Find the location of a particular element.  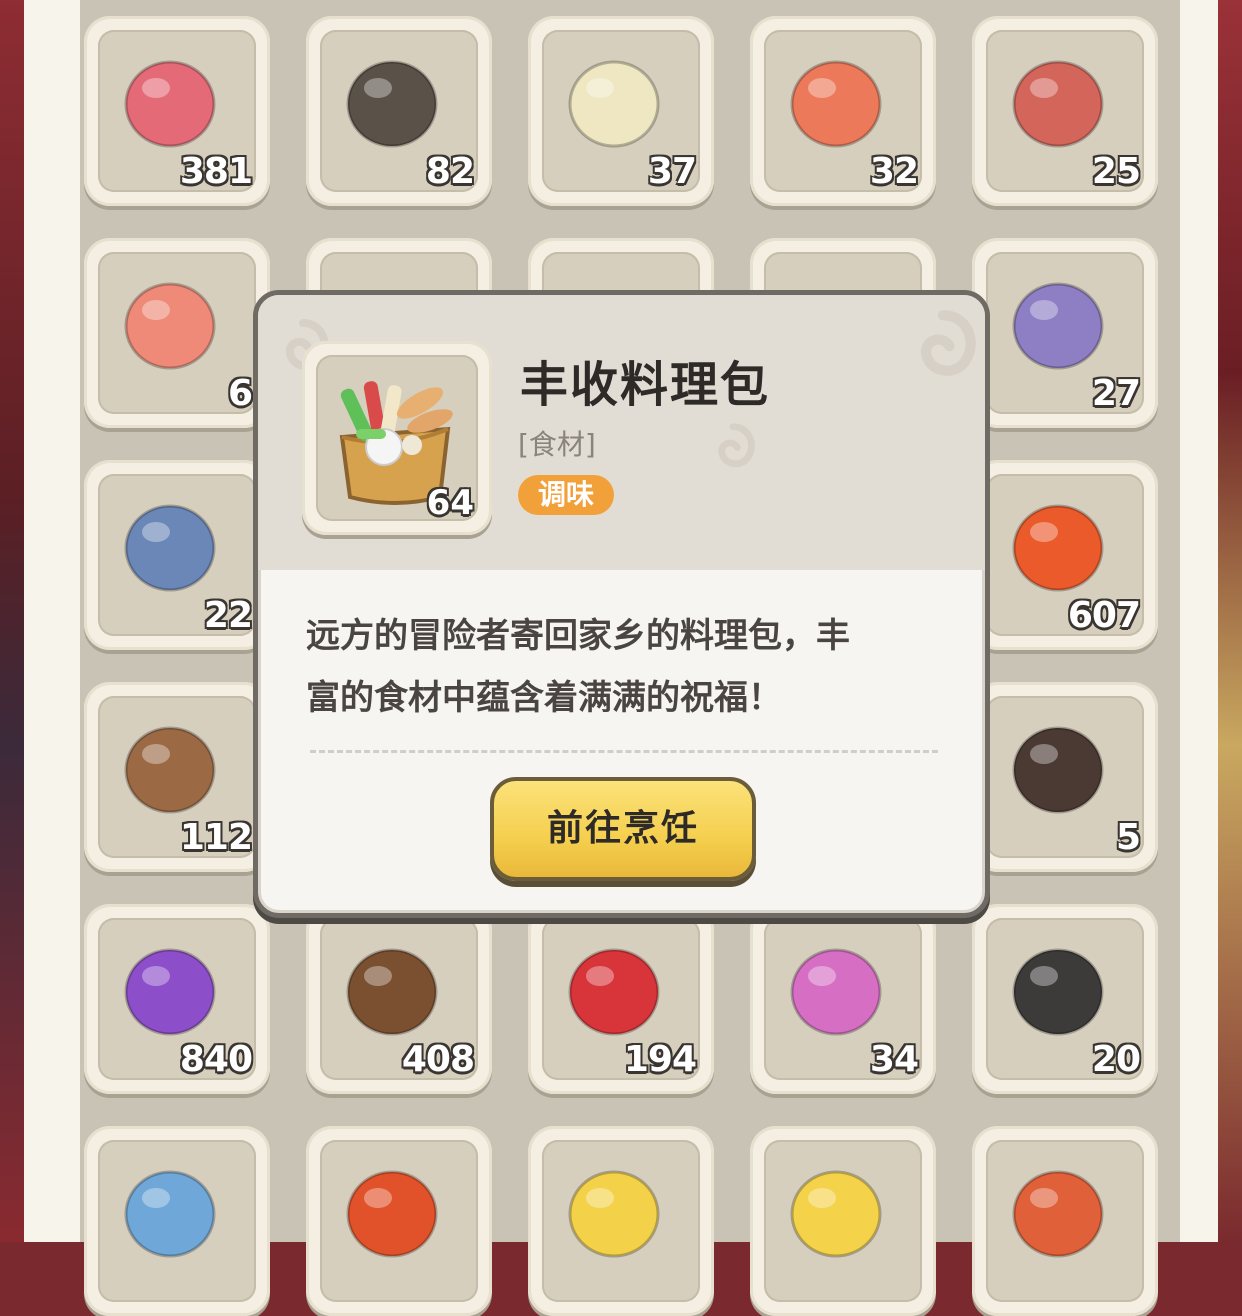

egg-icon is located at coordinates (614, 104).